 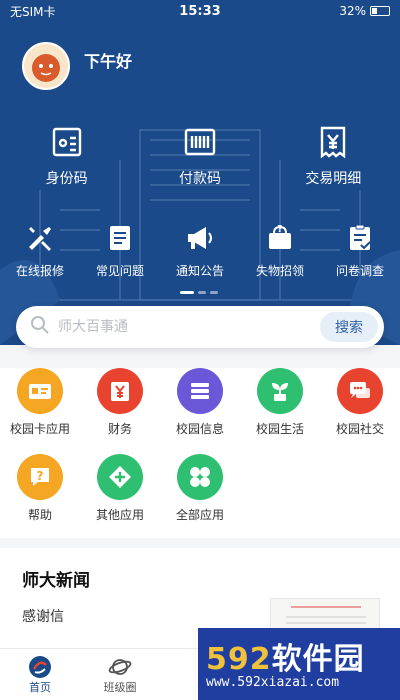 I want to click on app-label: 校园信息, so click(x=199, y=429).